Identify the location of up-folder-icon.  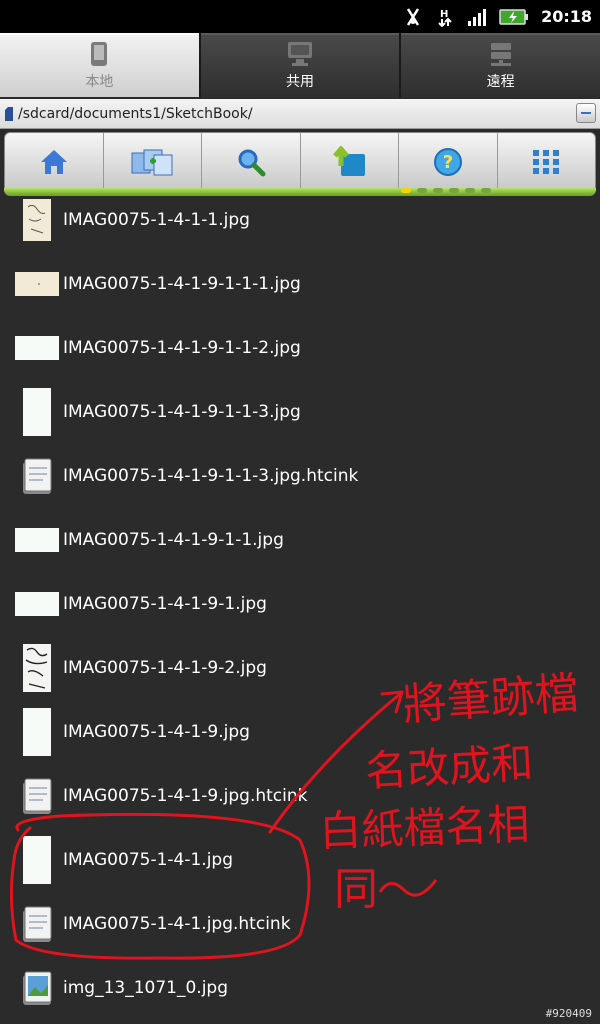
(349, 161).